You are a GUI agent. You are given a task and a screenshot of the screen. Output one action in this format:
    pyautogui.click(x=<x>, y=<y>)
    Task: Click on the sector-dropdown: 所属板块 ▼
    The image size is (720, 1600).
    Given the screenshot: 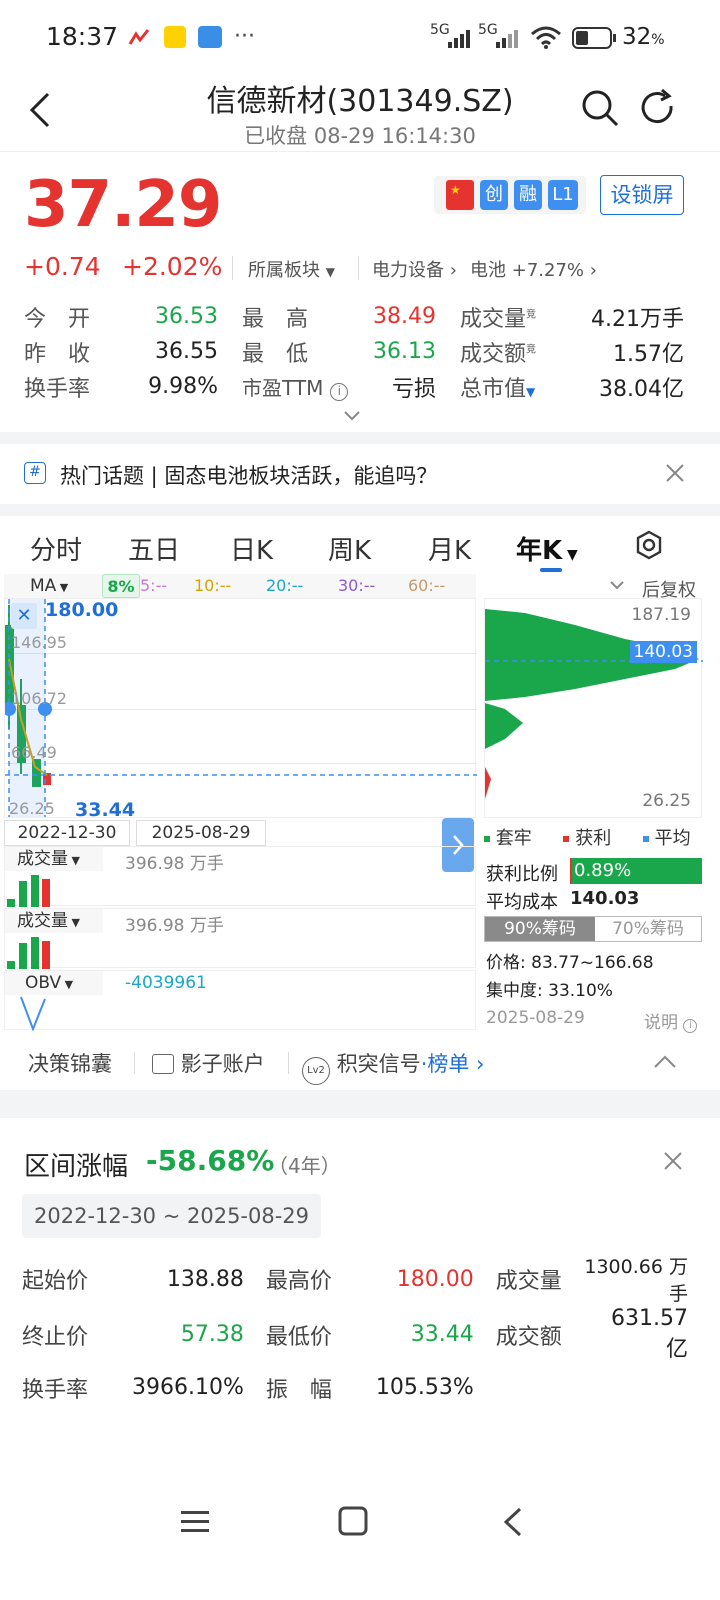 What is the action you would take?
    pyautogui.click(x=291, y=269)
    